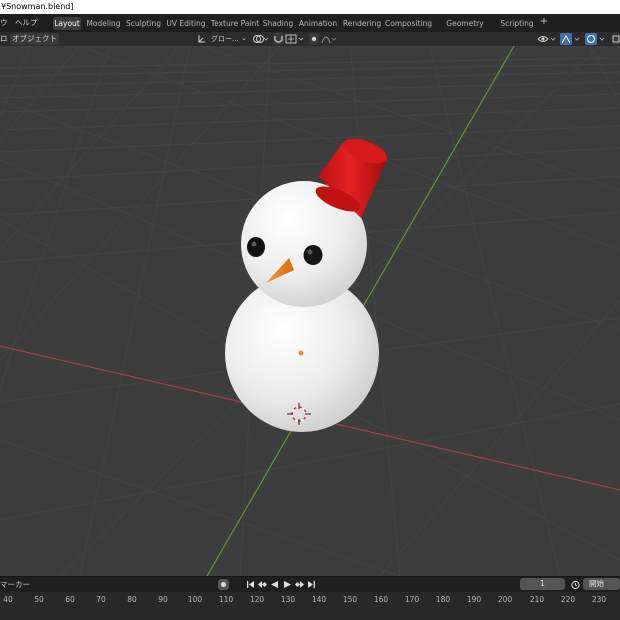 The width and height of the screenshot is (620, 620). I want to click on gizmo-dropdown, so click(571, 39).